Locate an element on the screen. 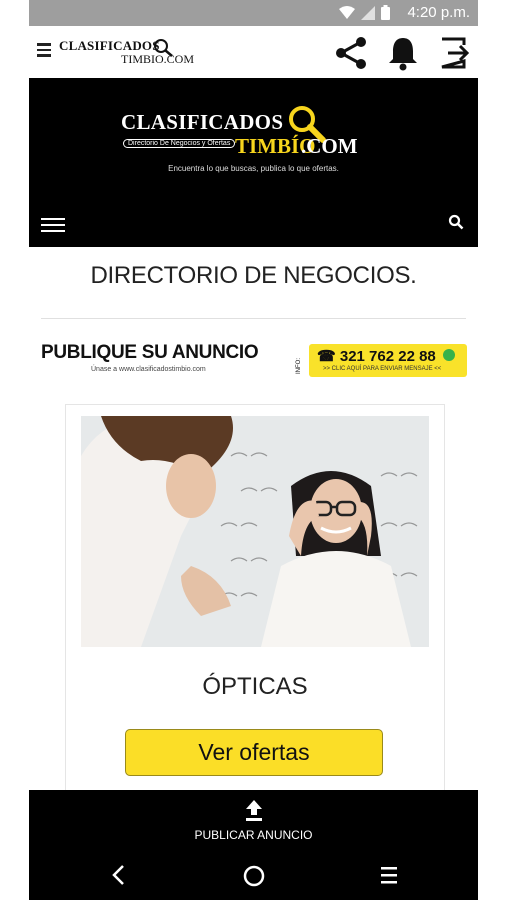 This screenshot has width=506, height=900. divider is located at coordinates (253, 318).